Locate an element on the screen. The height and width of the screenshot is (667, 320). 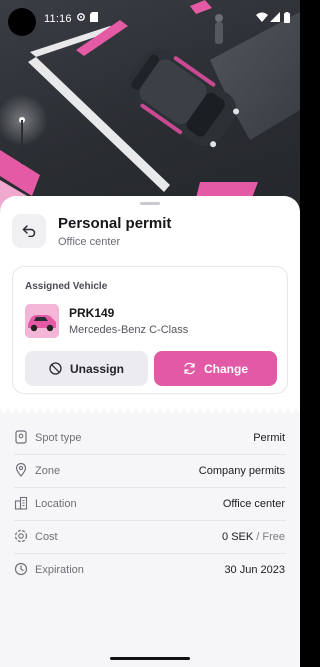
location-pin-icon is located at coordinates (21, 470).